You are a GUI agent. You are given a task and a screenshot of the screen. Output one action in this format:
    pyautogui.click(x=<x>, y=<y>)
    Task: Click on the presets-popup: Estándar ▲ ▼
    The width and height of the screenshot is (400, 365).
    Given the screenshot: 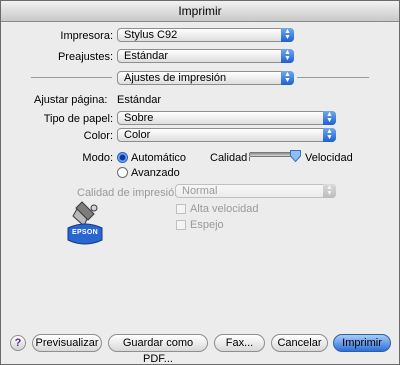 What is the action you would take?
    pyautogui.click(x=205, y=56)
    